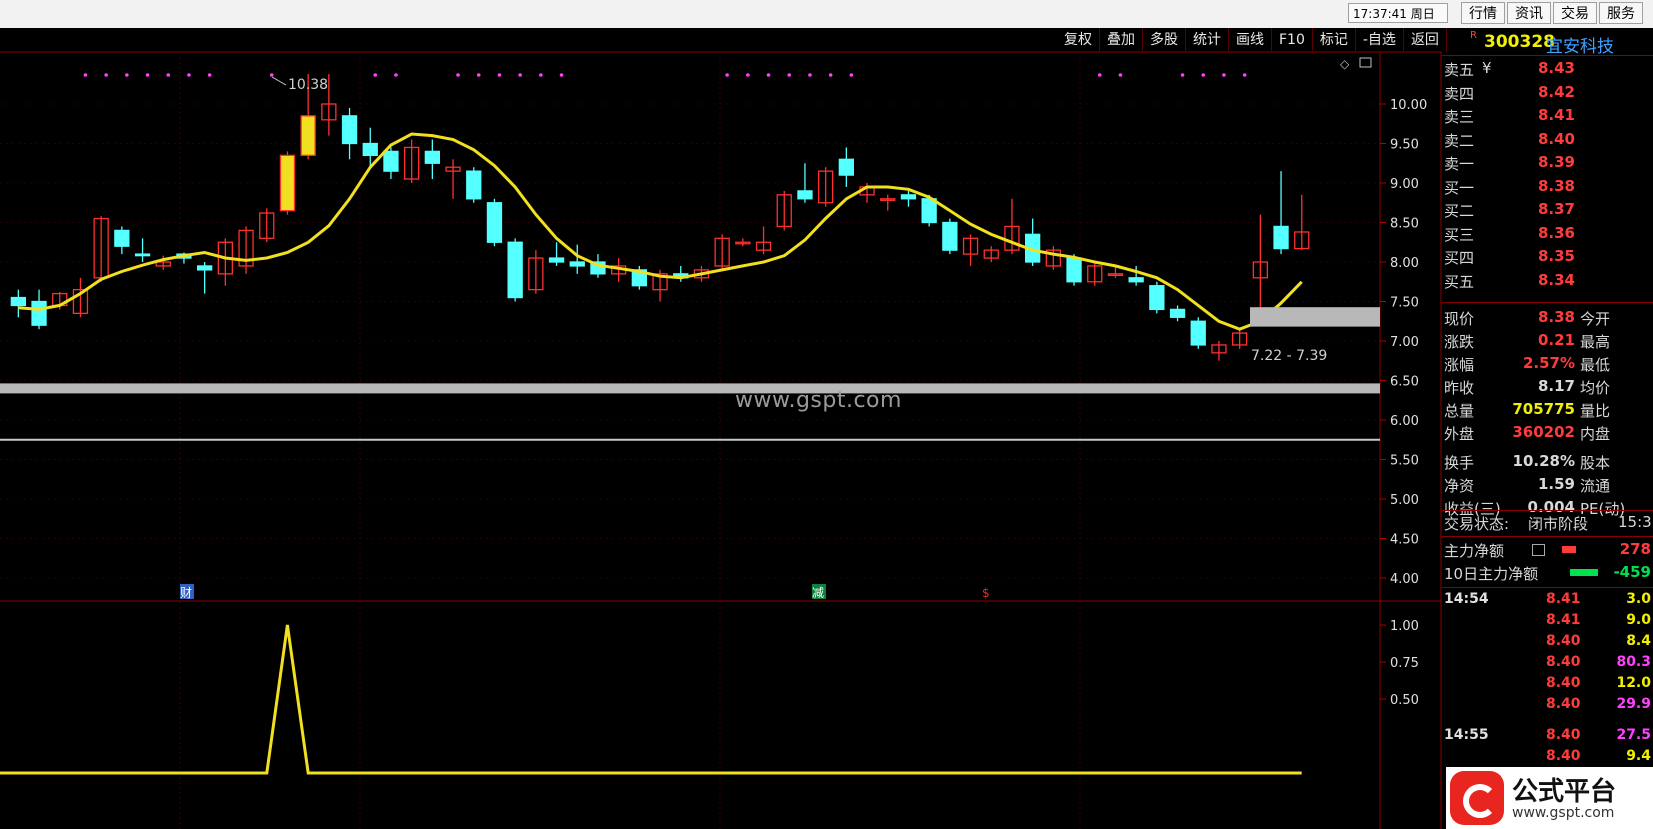 This screenshot has height=829, width=1653. What do you see at coordinates (986, 593) in the screenshot?
I see `event-marker-dollar: $` at bounding box center [986, 593].